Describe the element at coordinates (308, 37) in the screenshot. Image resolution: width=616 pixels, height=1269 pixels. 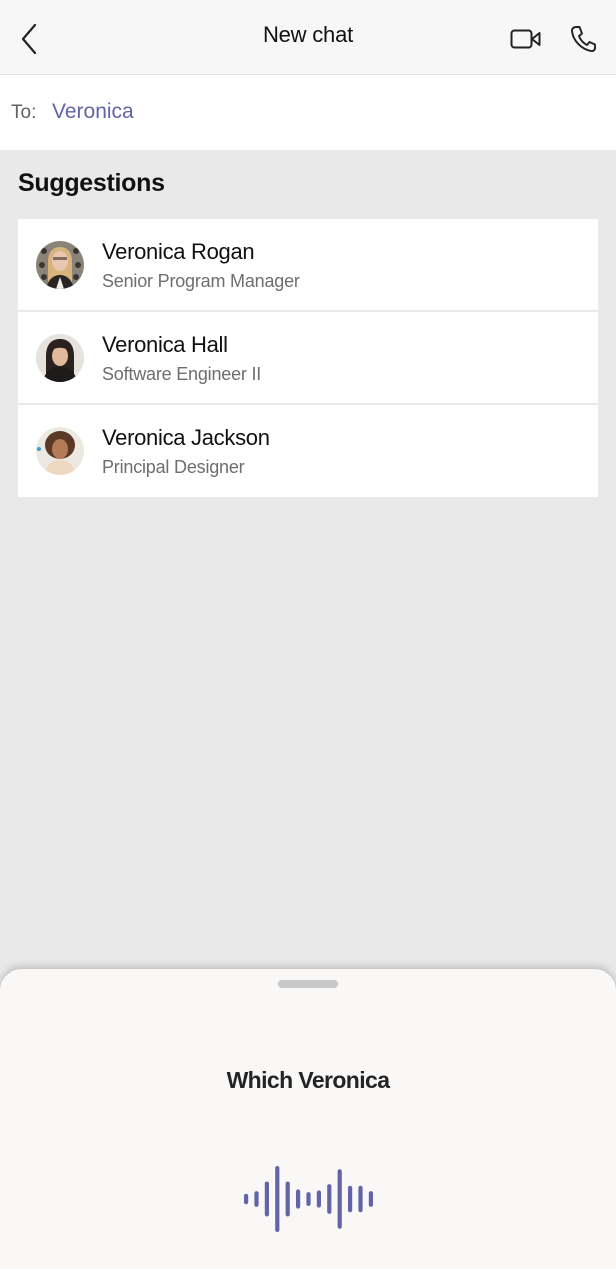
I see `app-header: New chat` at that location.